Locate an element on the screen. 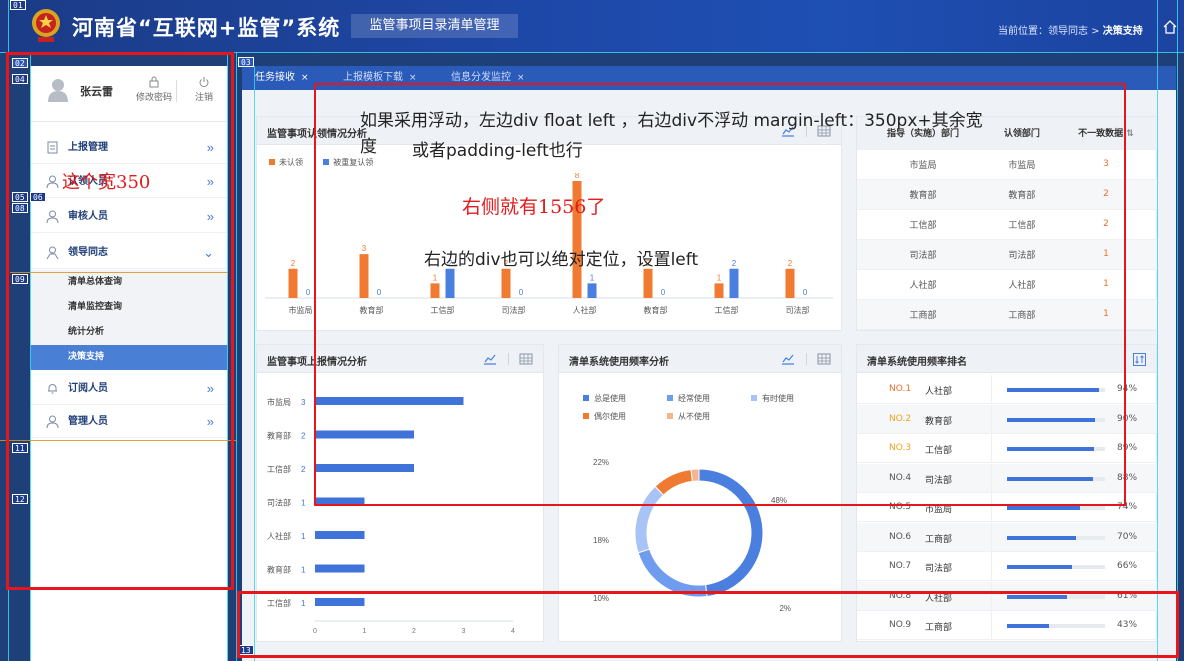  change-password-button: 修改密码 is located at coordinates (154, 89).